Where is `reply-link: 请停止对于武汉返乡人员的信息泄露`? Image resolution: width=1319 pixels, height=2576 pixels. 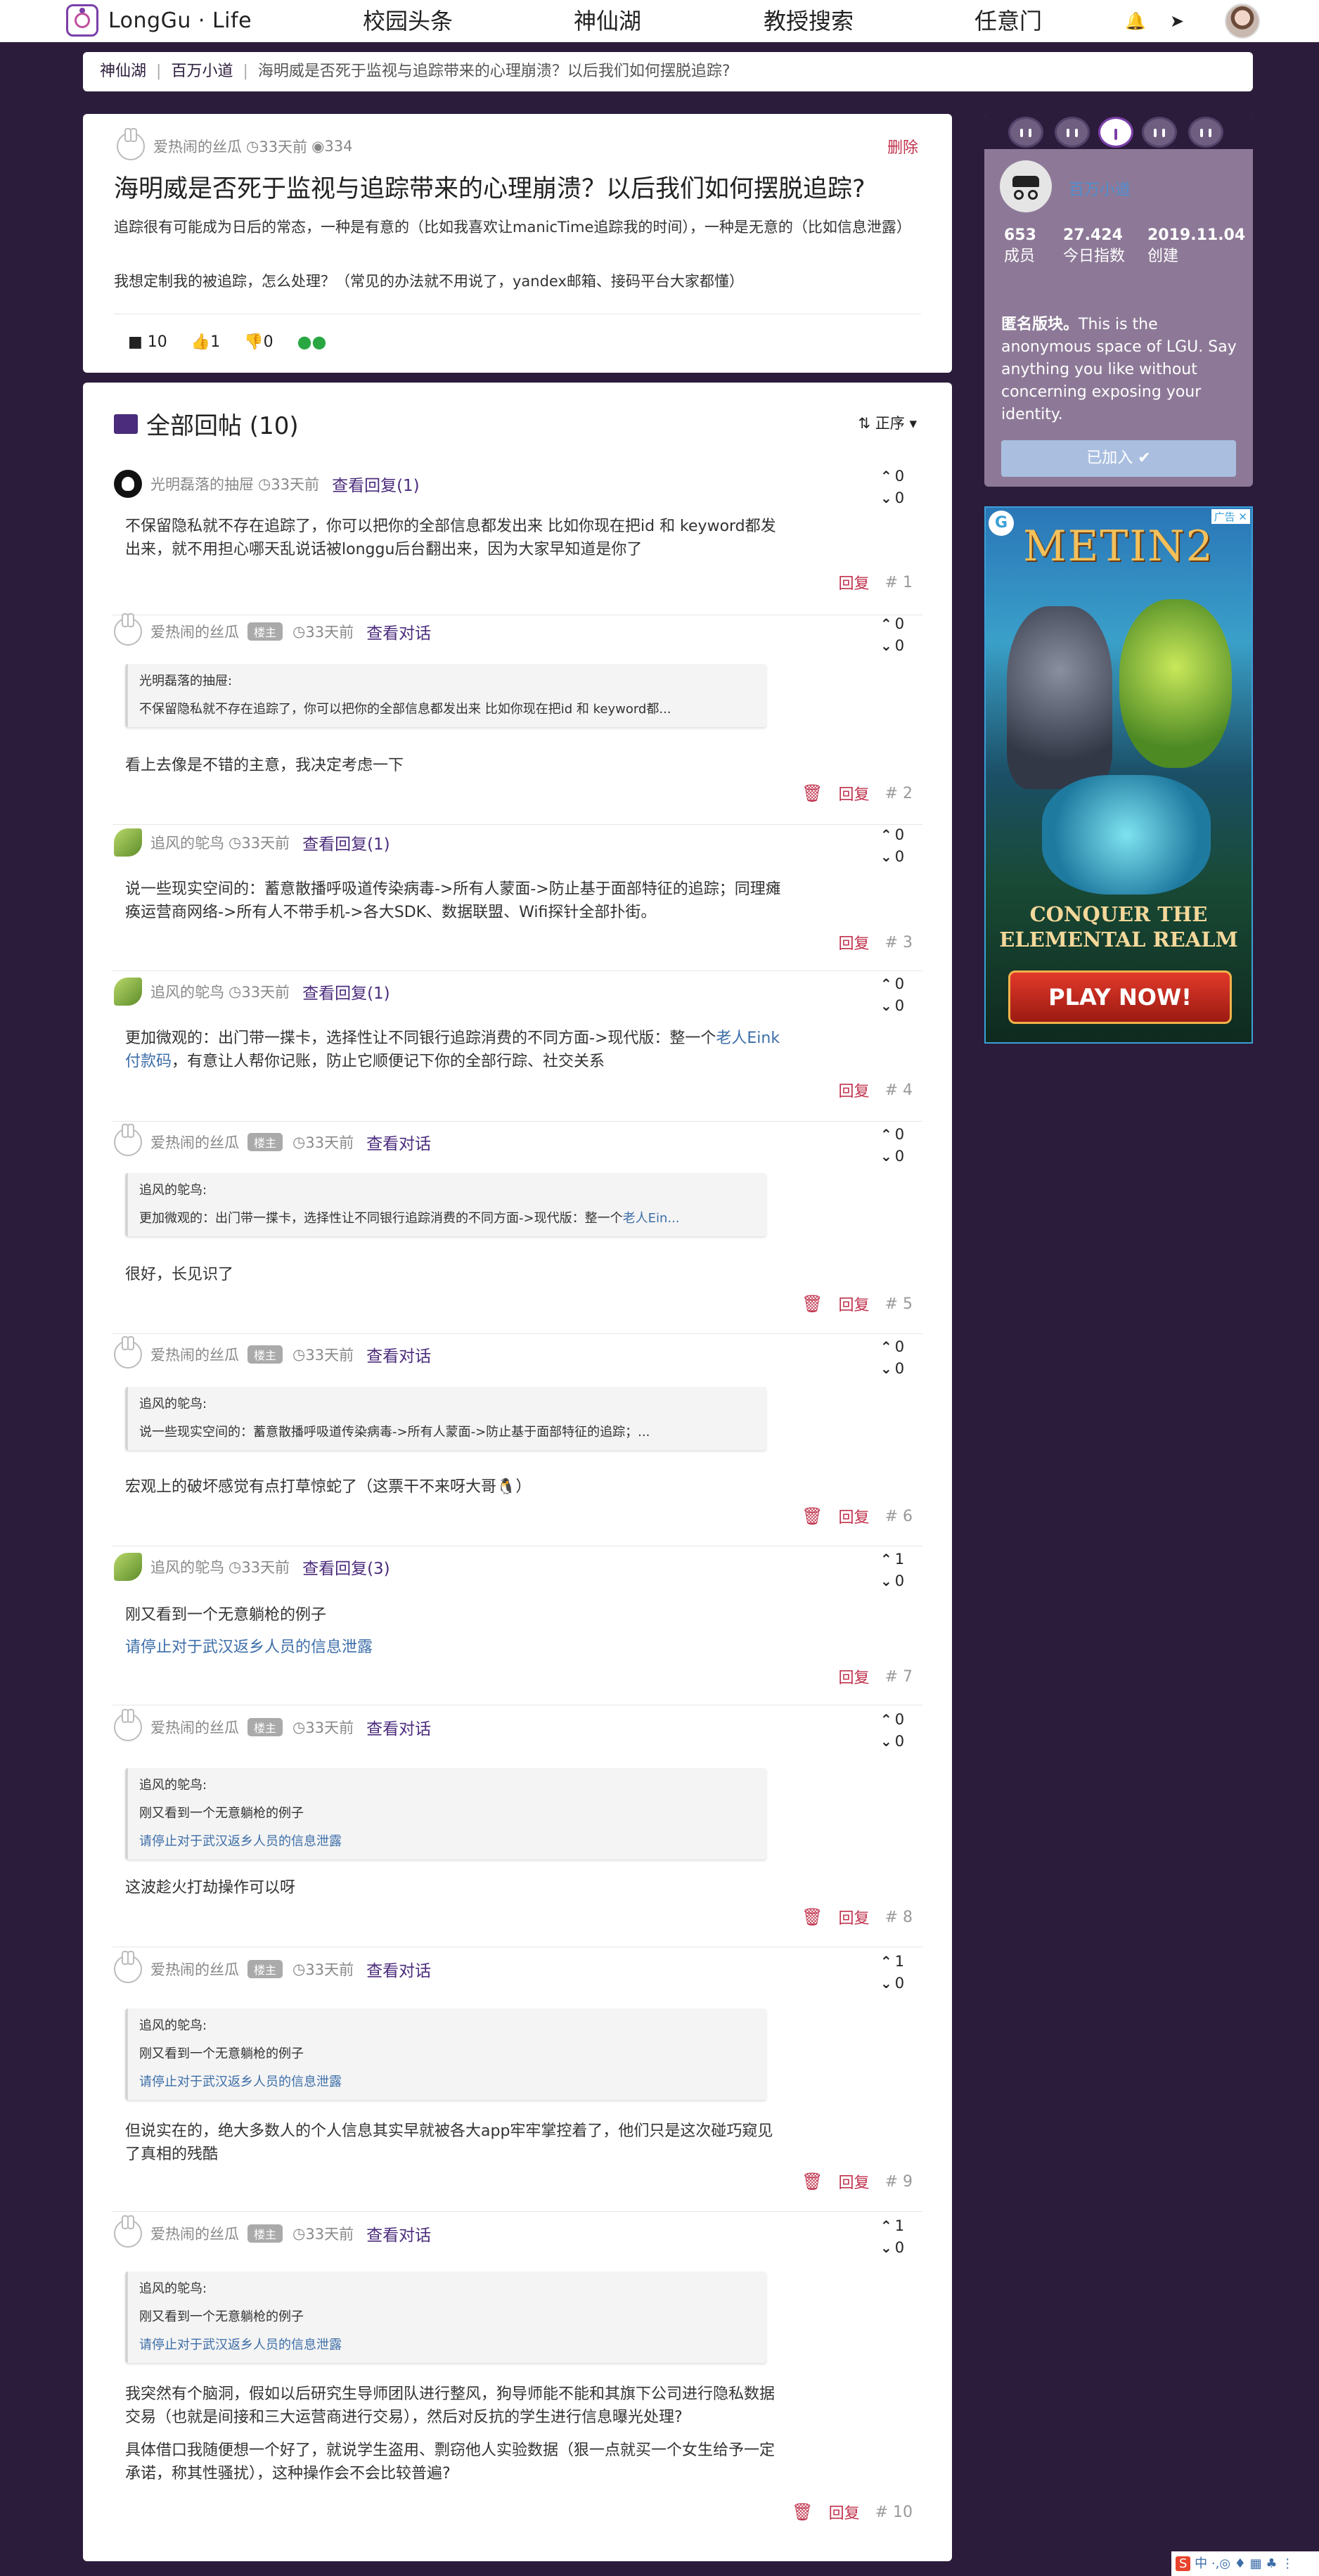
reply-link: 请停止对于武汉返乡人员的信息泄露 is located at coordinates (249, 1647).